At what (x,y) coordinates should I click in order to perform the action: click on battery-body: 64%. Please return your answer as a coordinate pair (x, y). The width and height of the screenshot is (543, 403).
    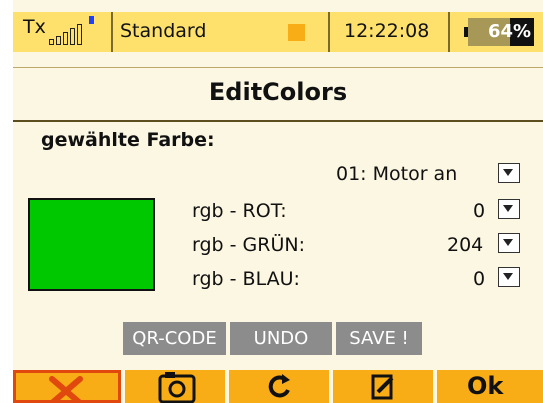
    Looking at the image, I should click on (501, 32).